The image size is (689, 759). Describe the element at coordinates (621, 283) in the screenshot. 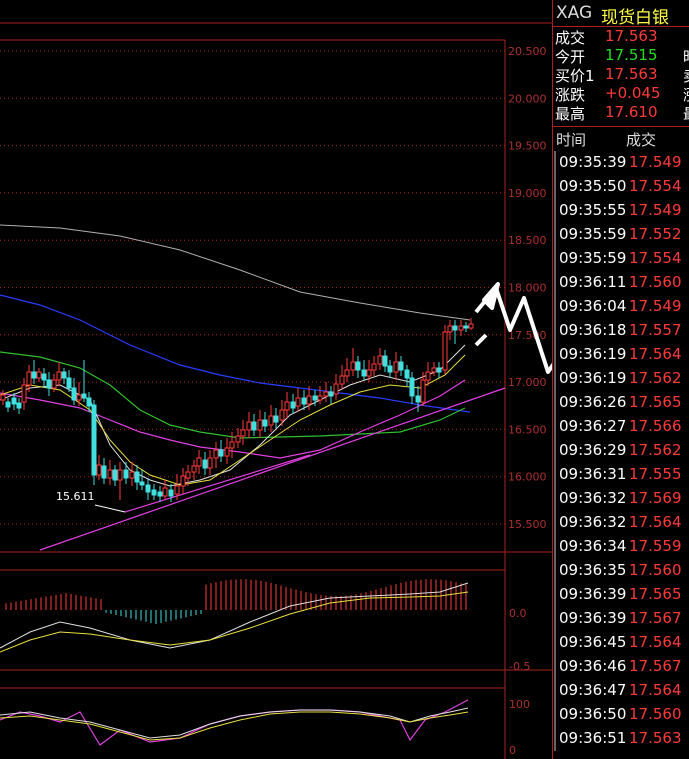

I see `tick-row: 09:36:11 17.560` at that location.